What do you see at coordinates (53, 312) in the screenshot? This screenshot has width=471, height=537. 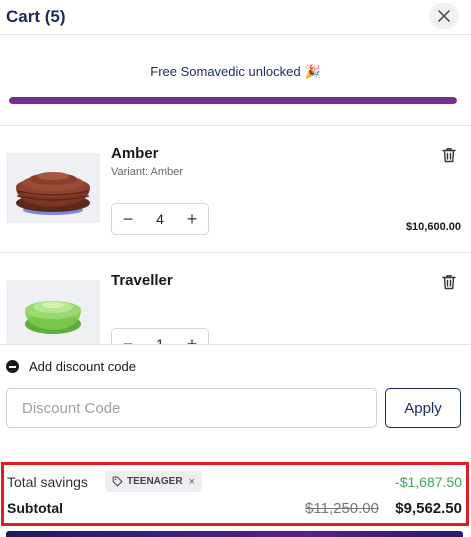 I see `product-image-traveller` at bounding box center [53, 312].